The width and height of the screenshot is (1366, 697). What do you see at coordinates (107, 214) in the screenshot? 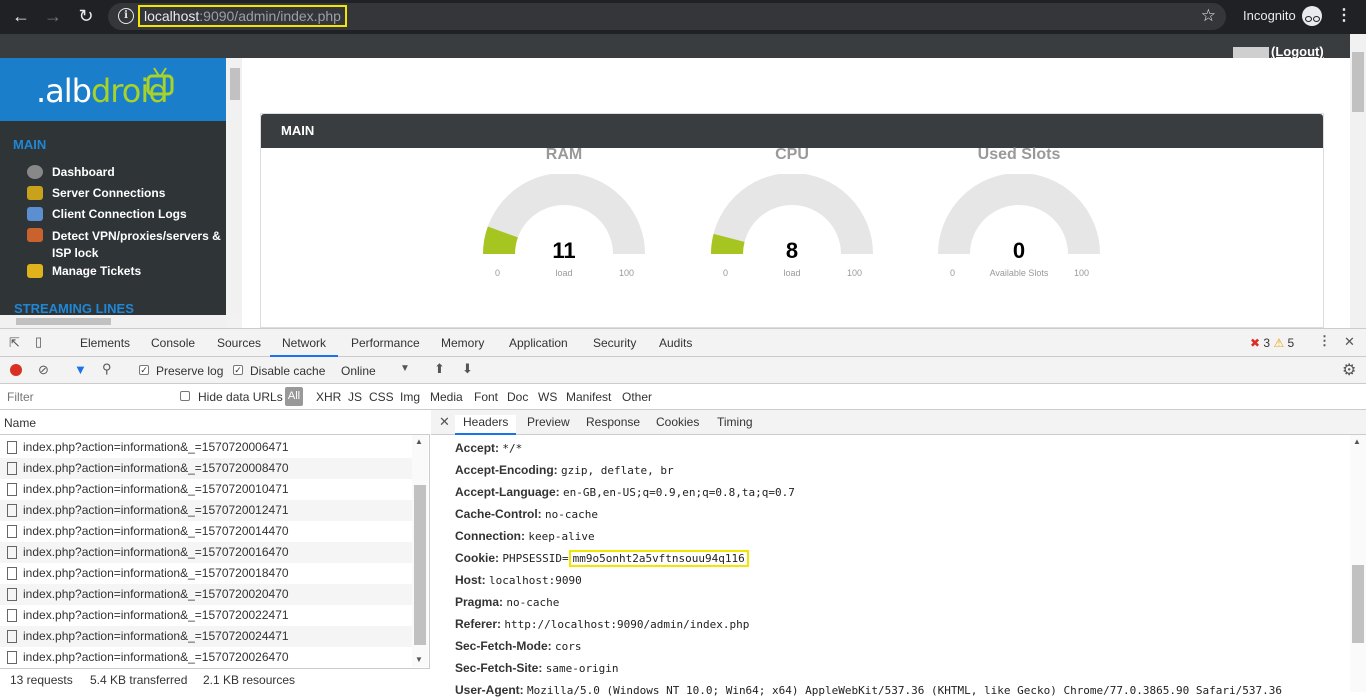
I see `sidebar-item-client-logs: Client Connection Logs` at bounding box center [107, 214].